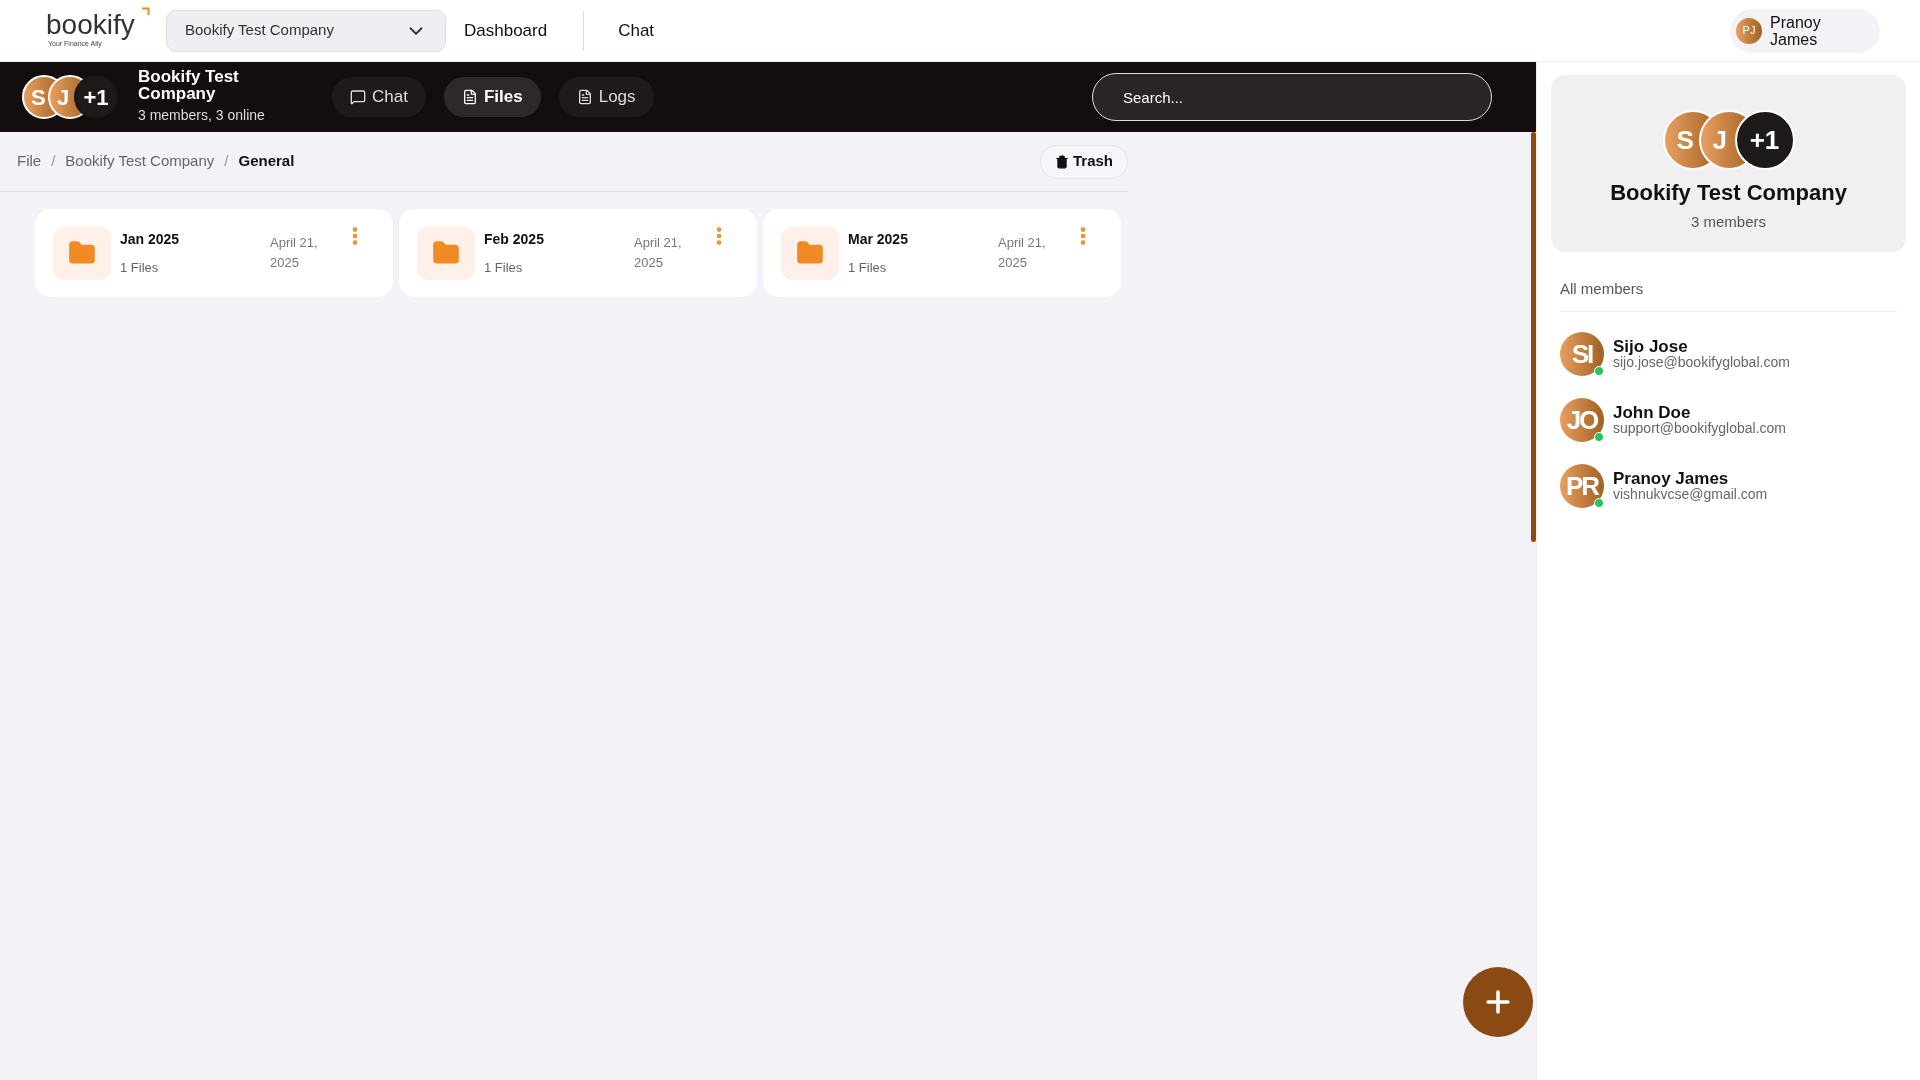 The width and height of the screenshot is (1920, 1080). I want to click on user-avatar: PJ, so click(1749, 30).